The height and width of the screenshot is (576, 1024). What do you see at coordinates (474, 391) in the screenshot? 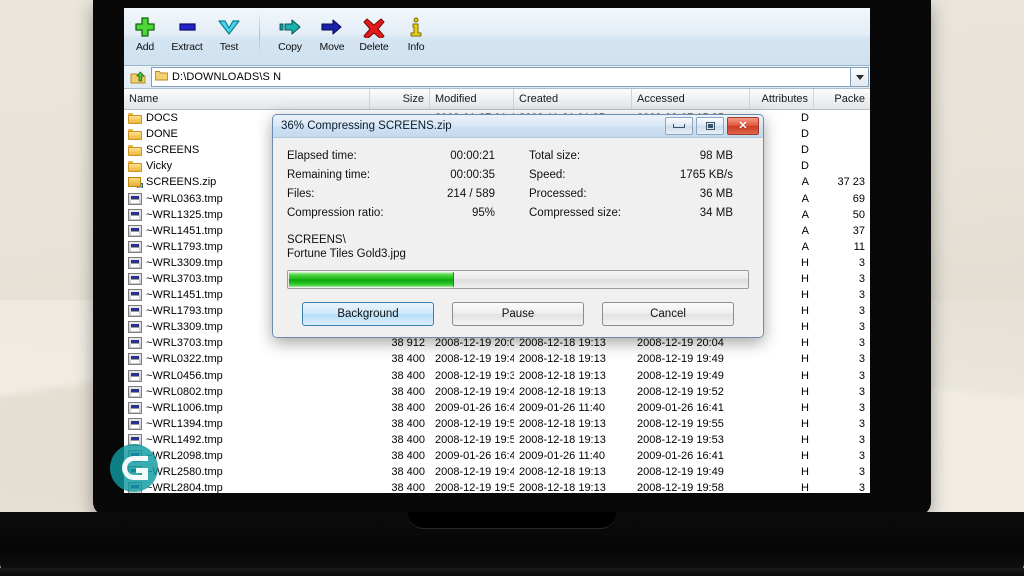
I see `cell-modified: 2008-12-19 19:49` at bounding box center [474, 391].